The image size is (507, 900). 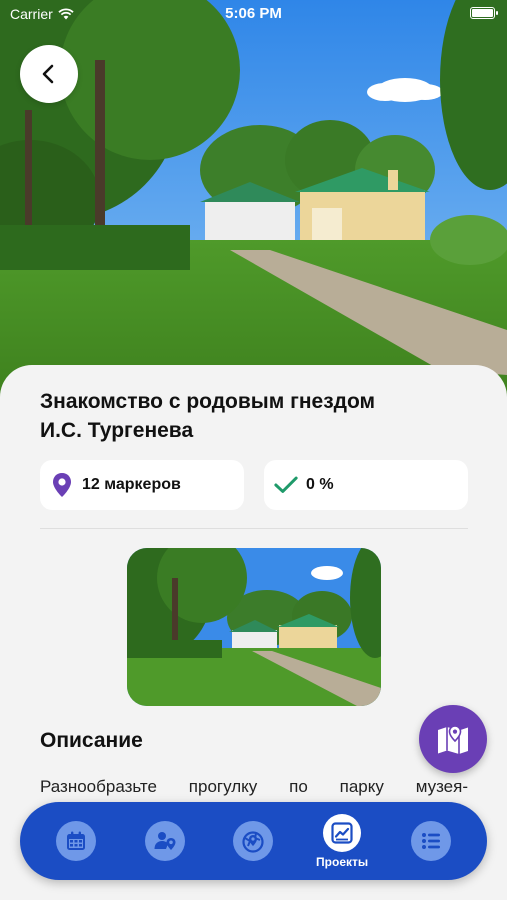 I want to click on user-location-icon, so click(x=164, y=841).